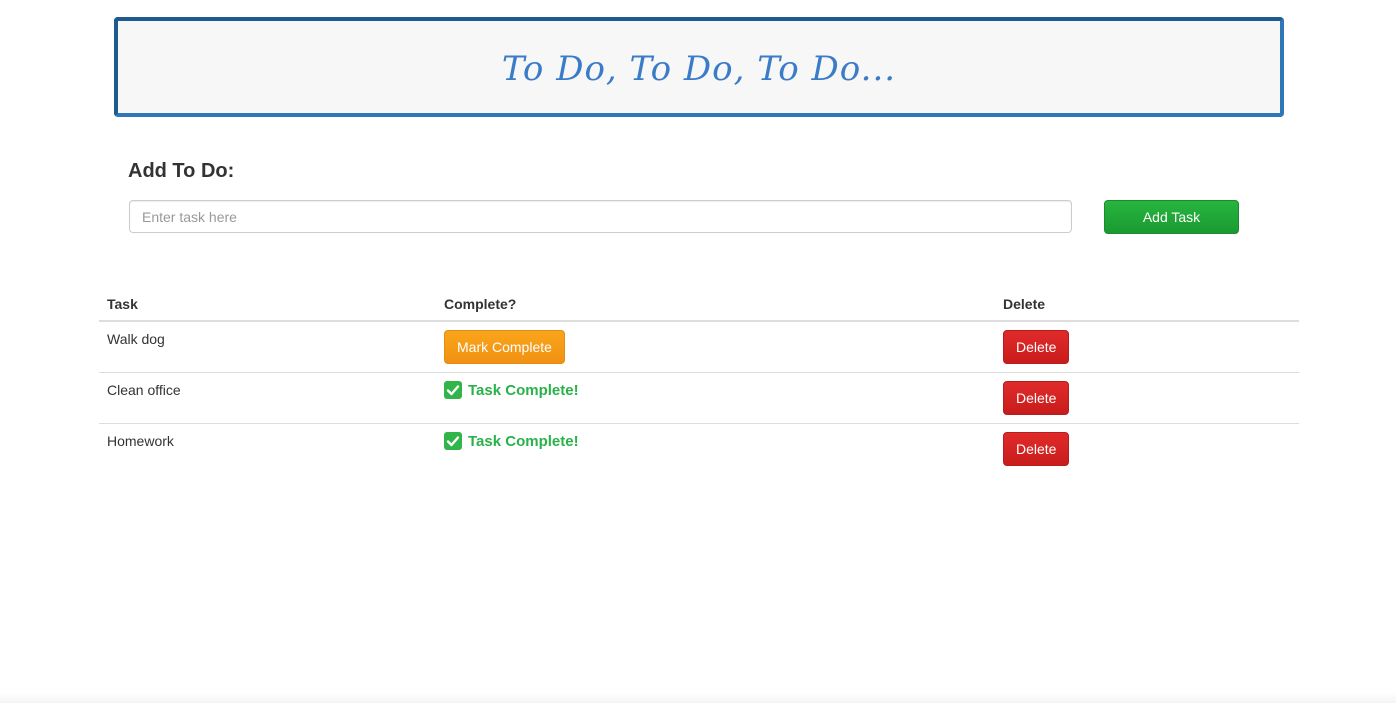 The width and height of the screenshot is (1396, 703). I want to click on bottom-edge, so click(698, 698).